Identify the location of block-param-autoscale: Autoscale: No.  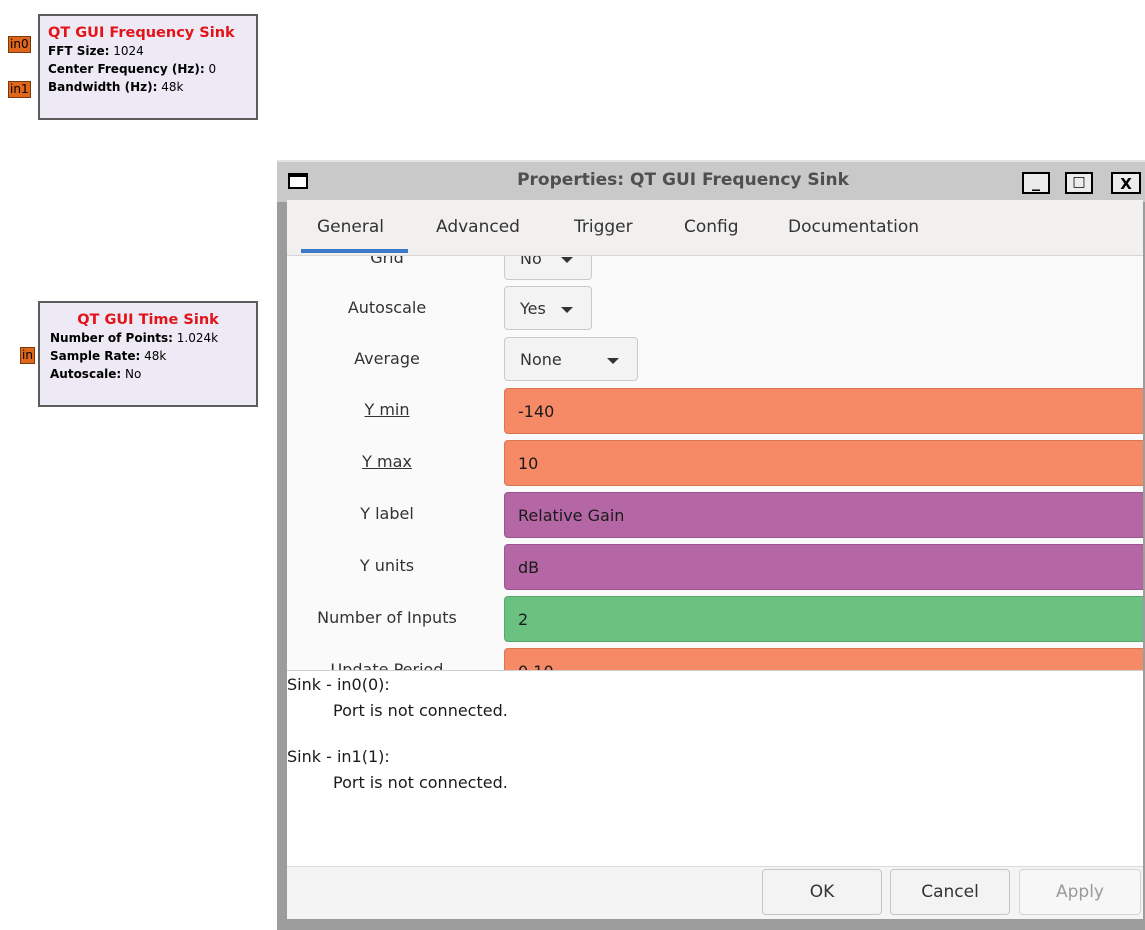
(96, 374).